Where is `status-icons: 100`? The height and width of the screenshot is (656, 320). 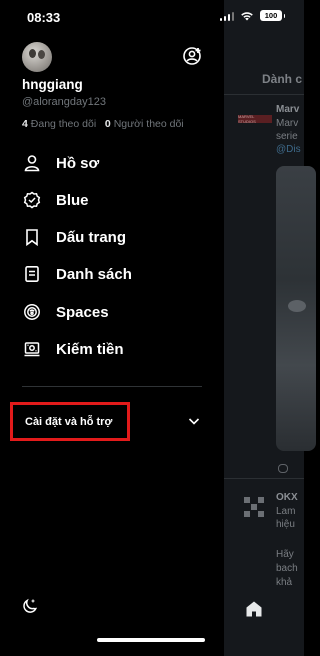
status-icons: 100 is located at coordinates (252, 15).